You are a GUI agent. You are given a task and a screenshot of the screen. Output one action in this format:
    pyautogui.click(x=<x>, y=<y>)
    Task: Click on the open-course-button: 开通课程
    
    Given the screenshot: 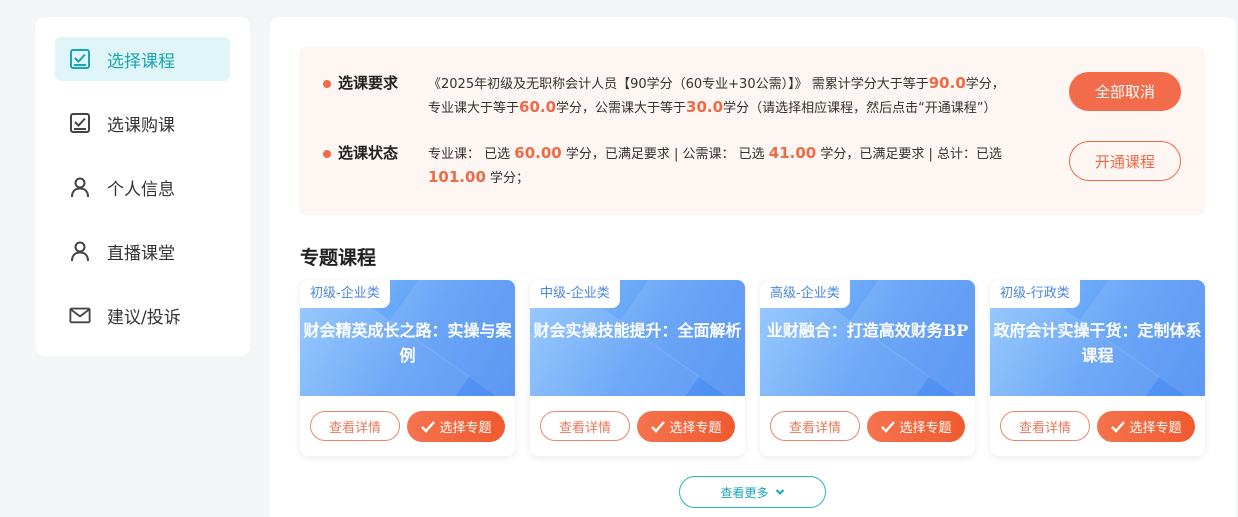 What is the action you would take?
    pyautogui.click(x=1125, y=161)
    